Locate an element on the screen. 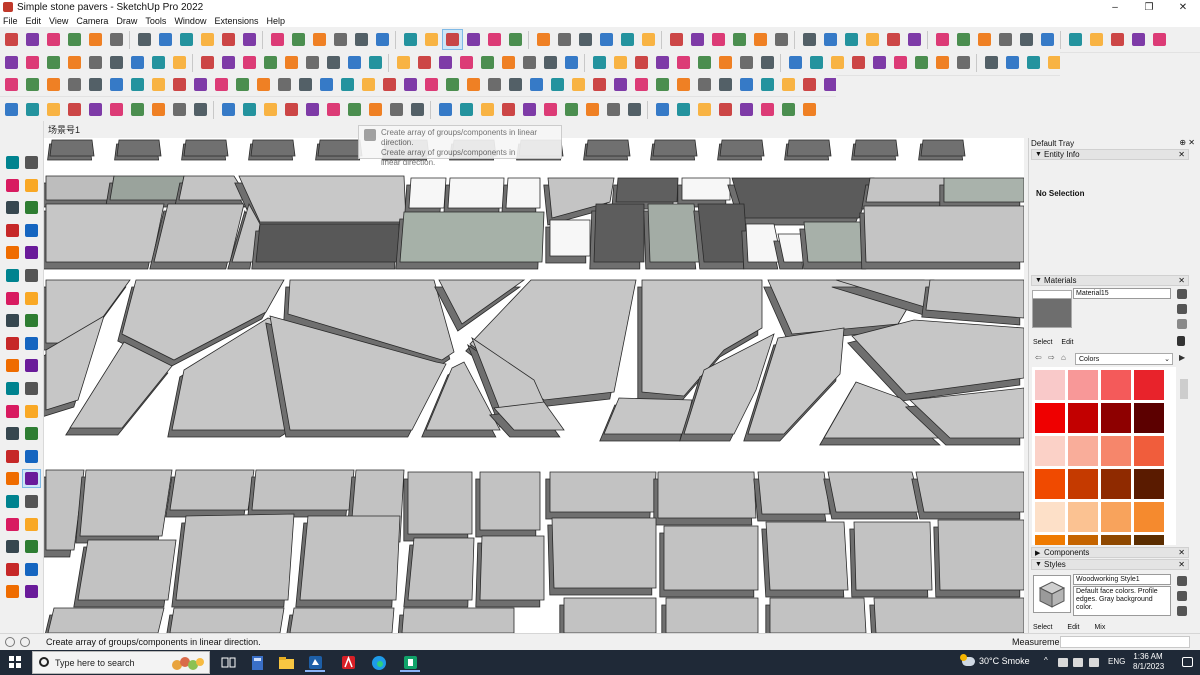  system-clock: 1:36 AM 8/1/2023 is located at coordinates (1148, 662).